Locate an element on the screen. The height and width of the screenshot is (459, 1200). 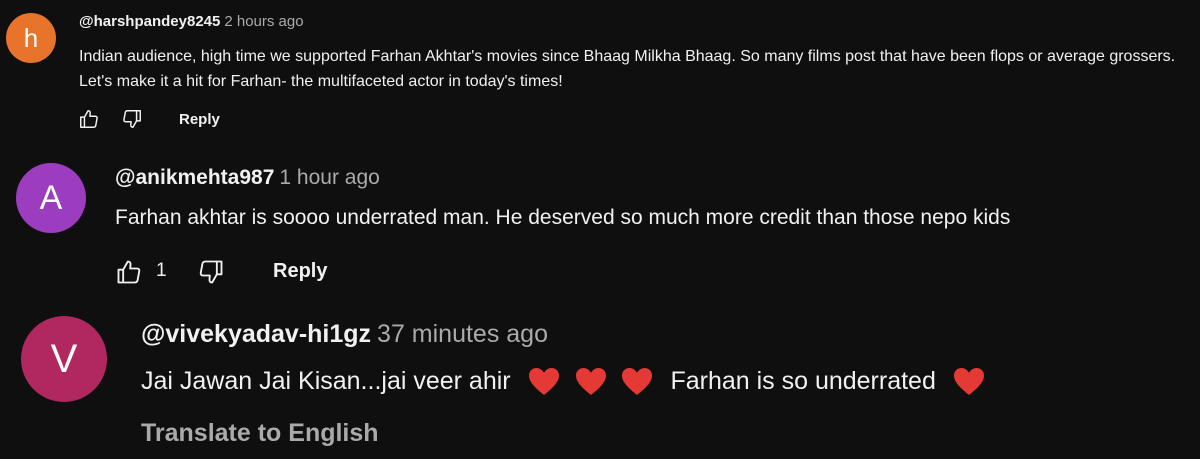
avatar: A is located at coordinates (51, 198).